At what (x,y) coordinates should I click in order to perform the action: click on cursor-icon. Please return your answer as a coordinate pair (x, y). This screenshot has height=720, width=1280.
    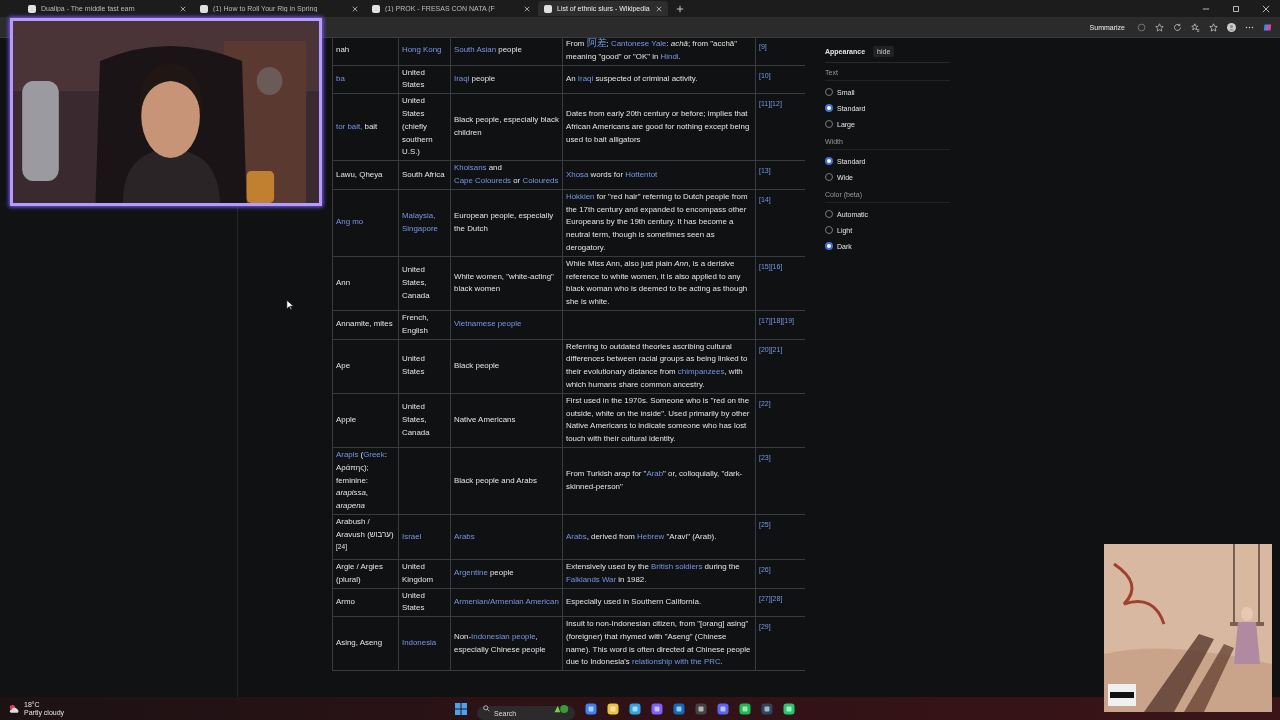
    Looking at the image, I should click on (290, 305).